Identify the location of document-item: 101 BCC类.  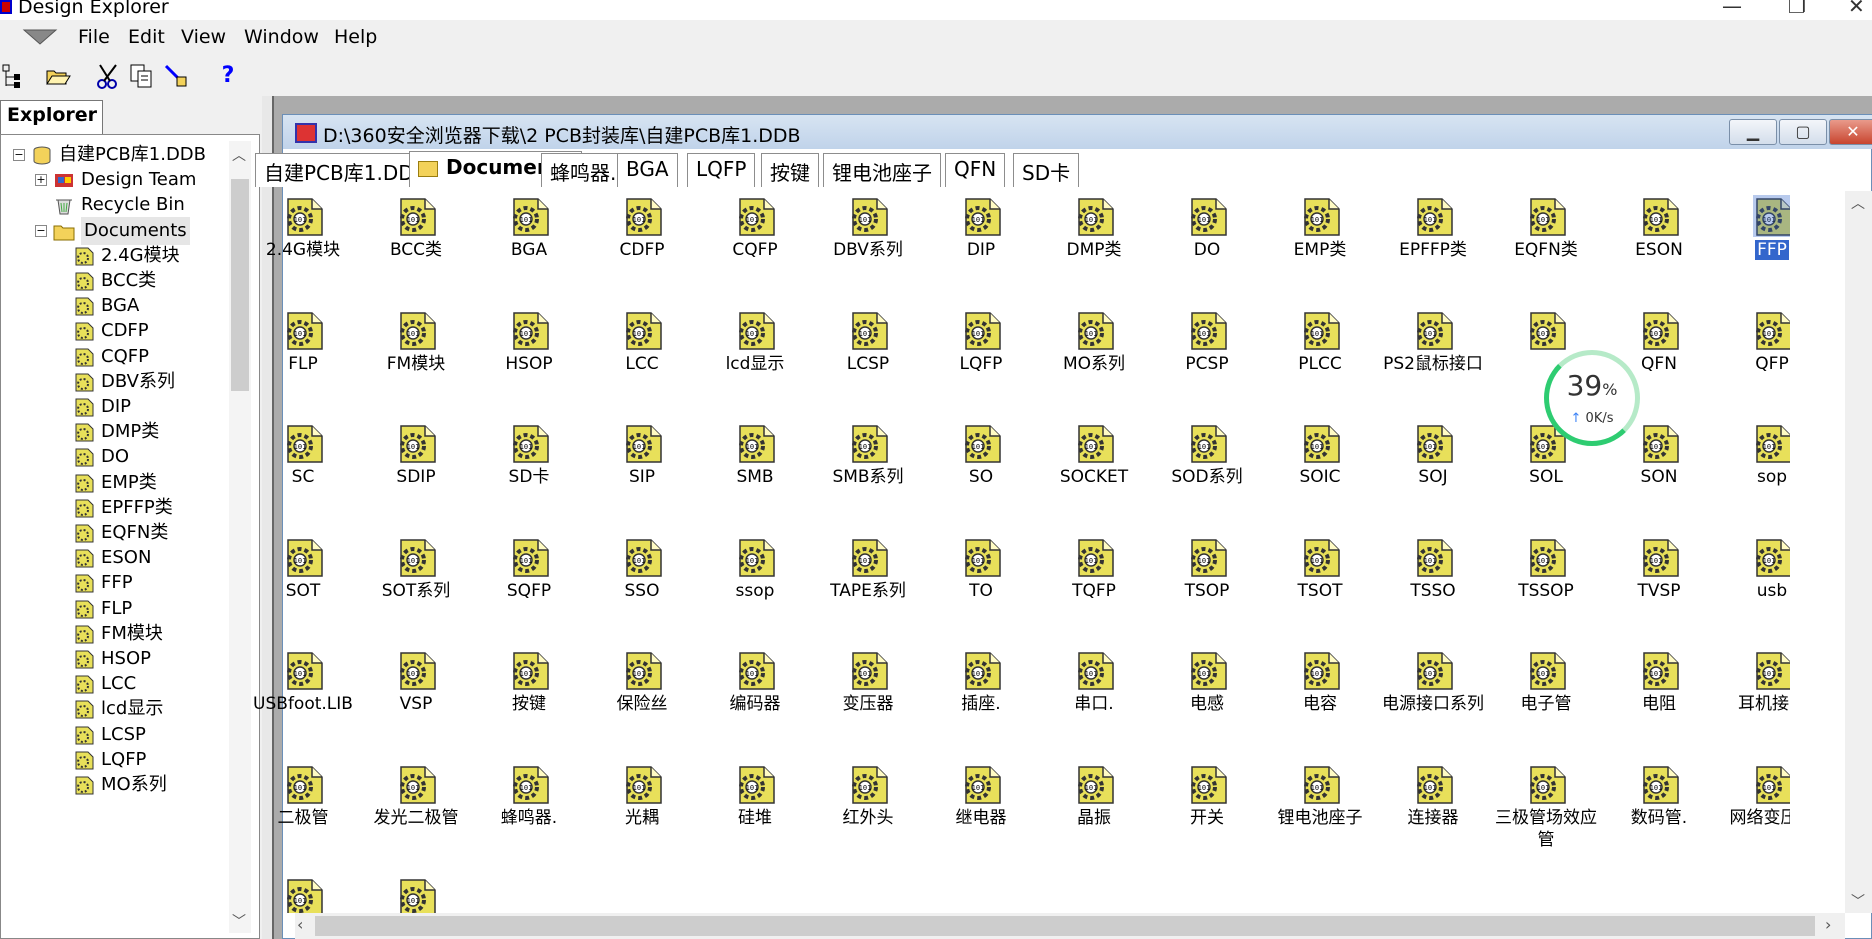
(416, 247).